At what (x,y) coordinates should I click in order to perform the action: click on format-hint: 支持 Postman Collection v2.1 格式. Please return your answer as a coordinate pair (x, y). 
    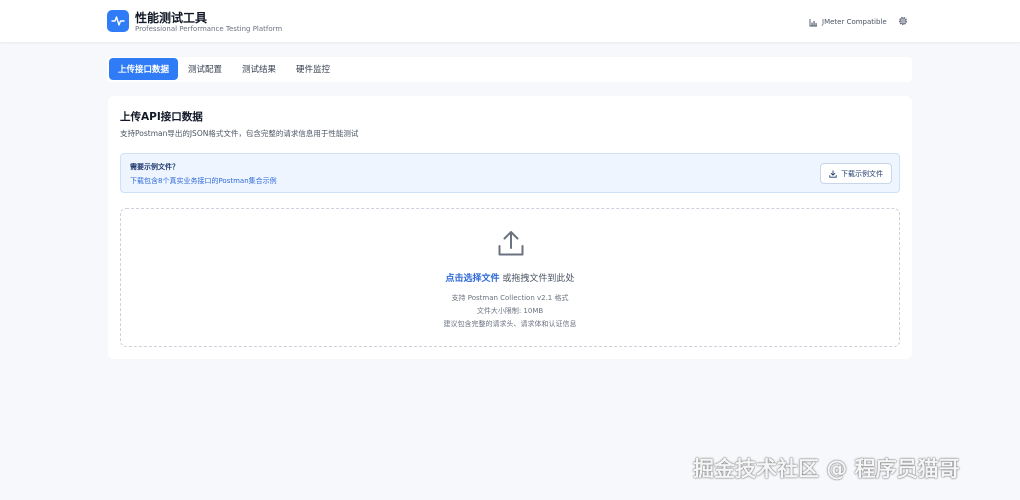
    Looking at the image, I should click on (510, 298).